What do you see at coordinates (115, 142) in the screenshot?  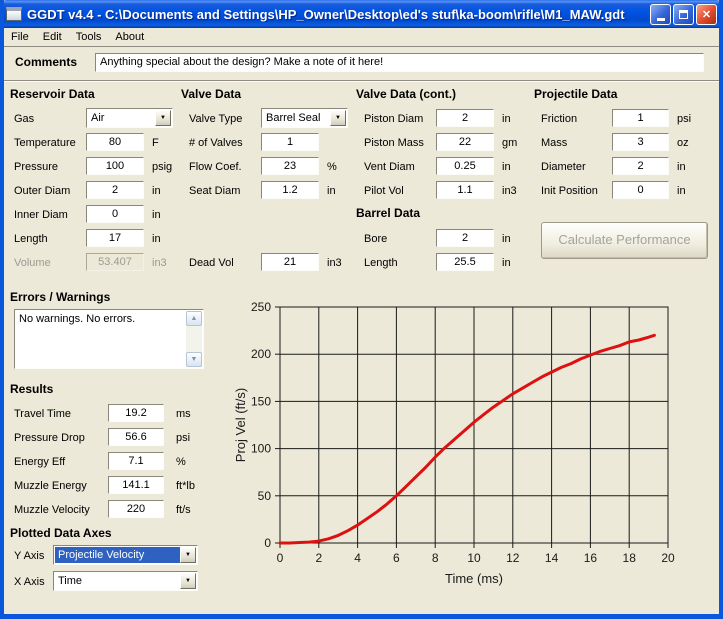 I see `temperature-input: 80` at bounding box center [115, 142].